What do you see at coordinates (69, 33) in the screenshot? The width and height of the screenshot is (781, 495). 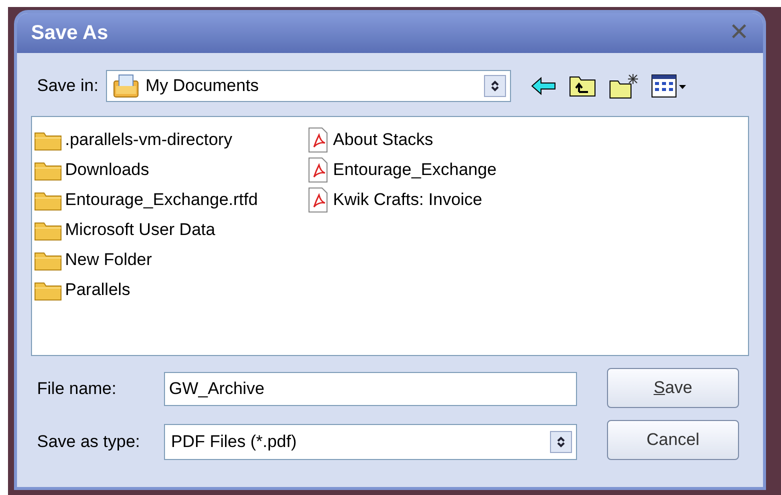 I see `window-title: Save As` at bounding box center [69, 33].